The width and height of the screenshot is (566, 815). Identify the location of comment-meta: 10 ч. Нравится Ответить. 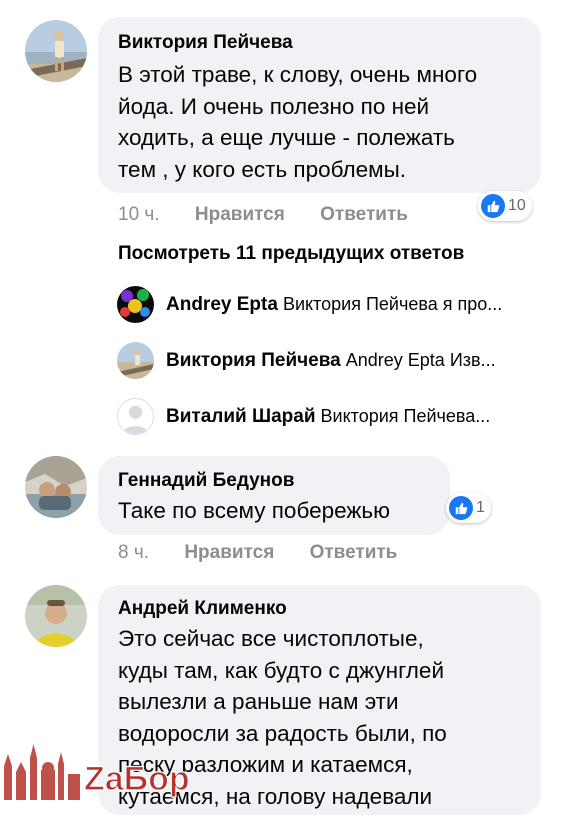
(263, 215).